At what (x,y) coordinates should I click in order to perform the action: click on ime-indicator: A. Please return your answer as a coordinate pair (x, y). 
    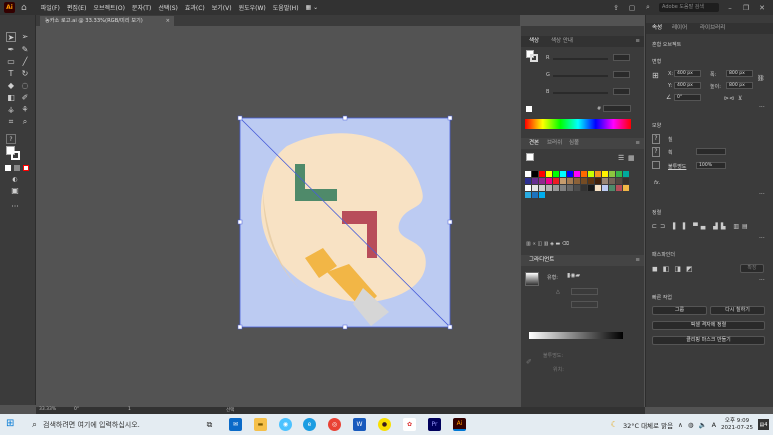
    Looking at the image, I should click on (714, 425).